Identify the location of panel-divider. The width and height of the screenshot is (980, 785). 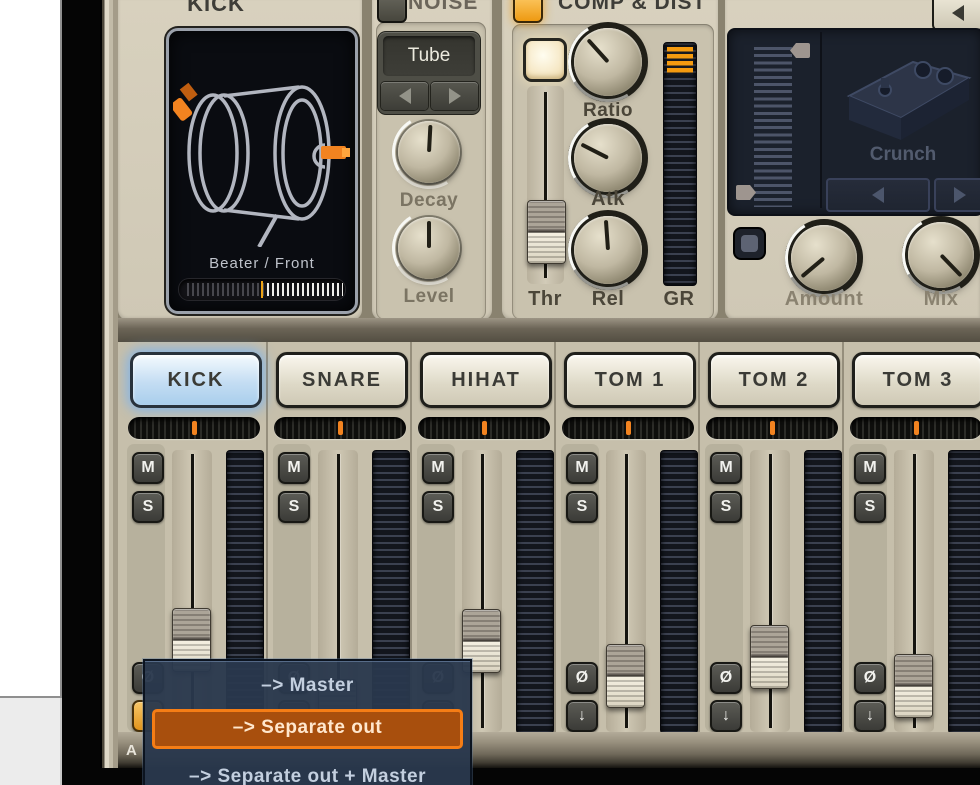
(821, 120).